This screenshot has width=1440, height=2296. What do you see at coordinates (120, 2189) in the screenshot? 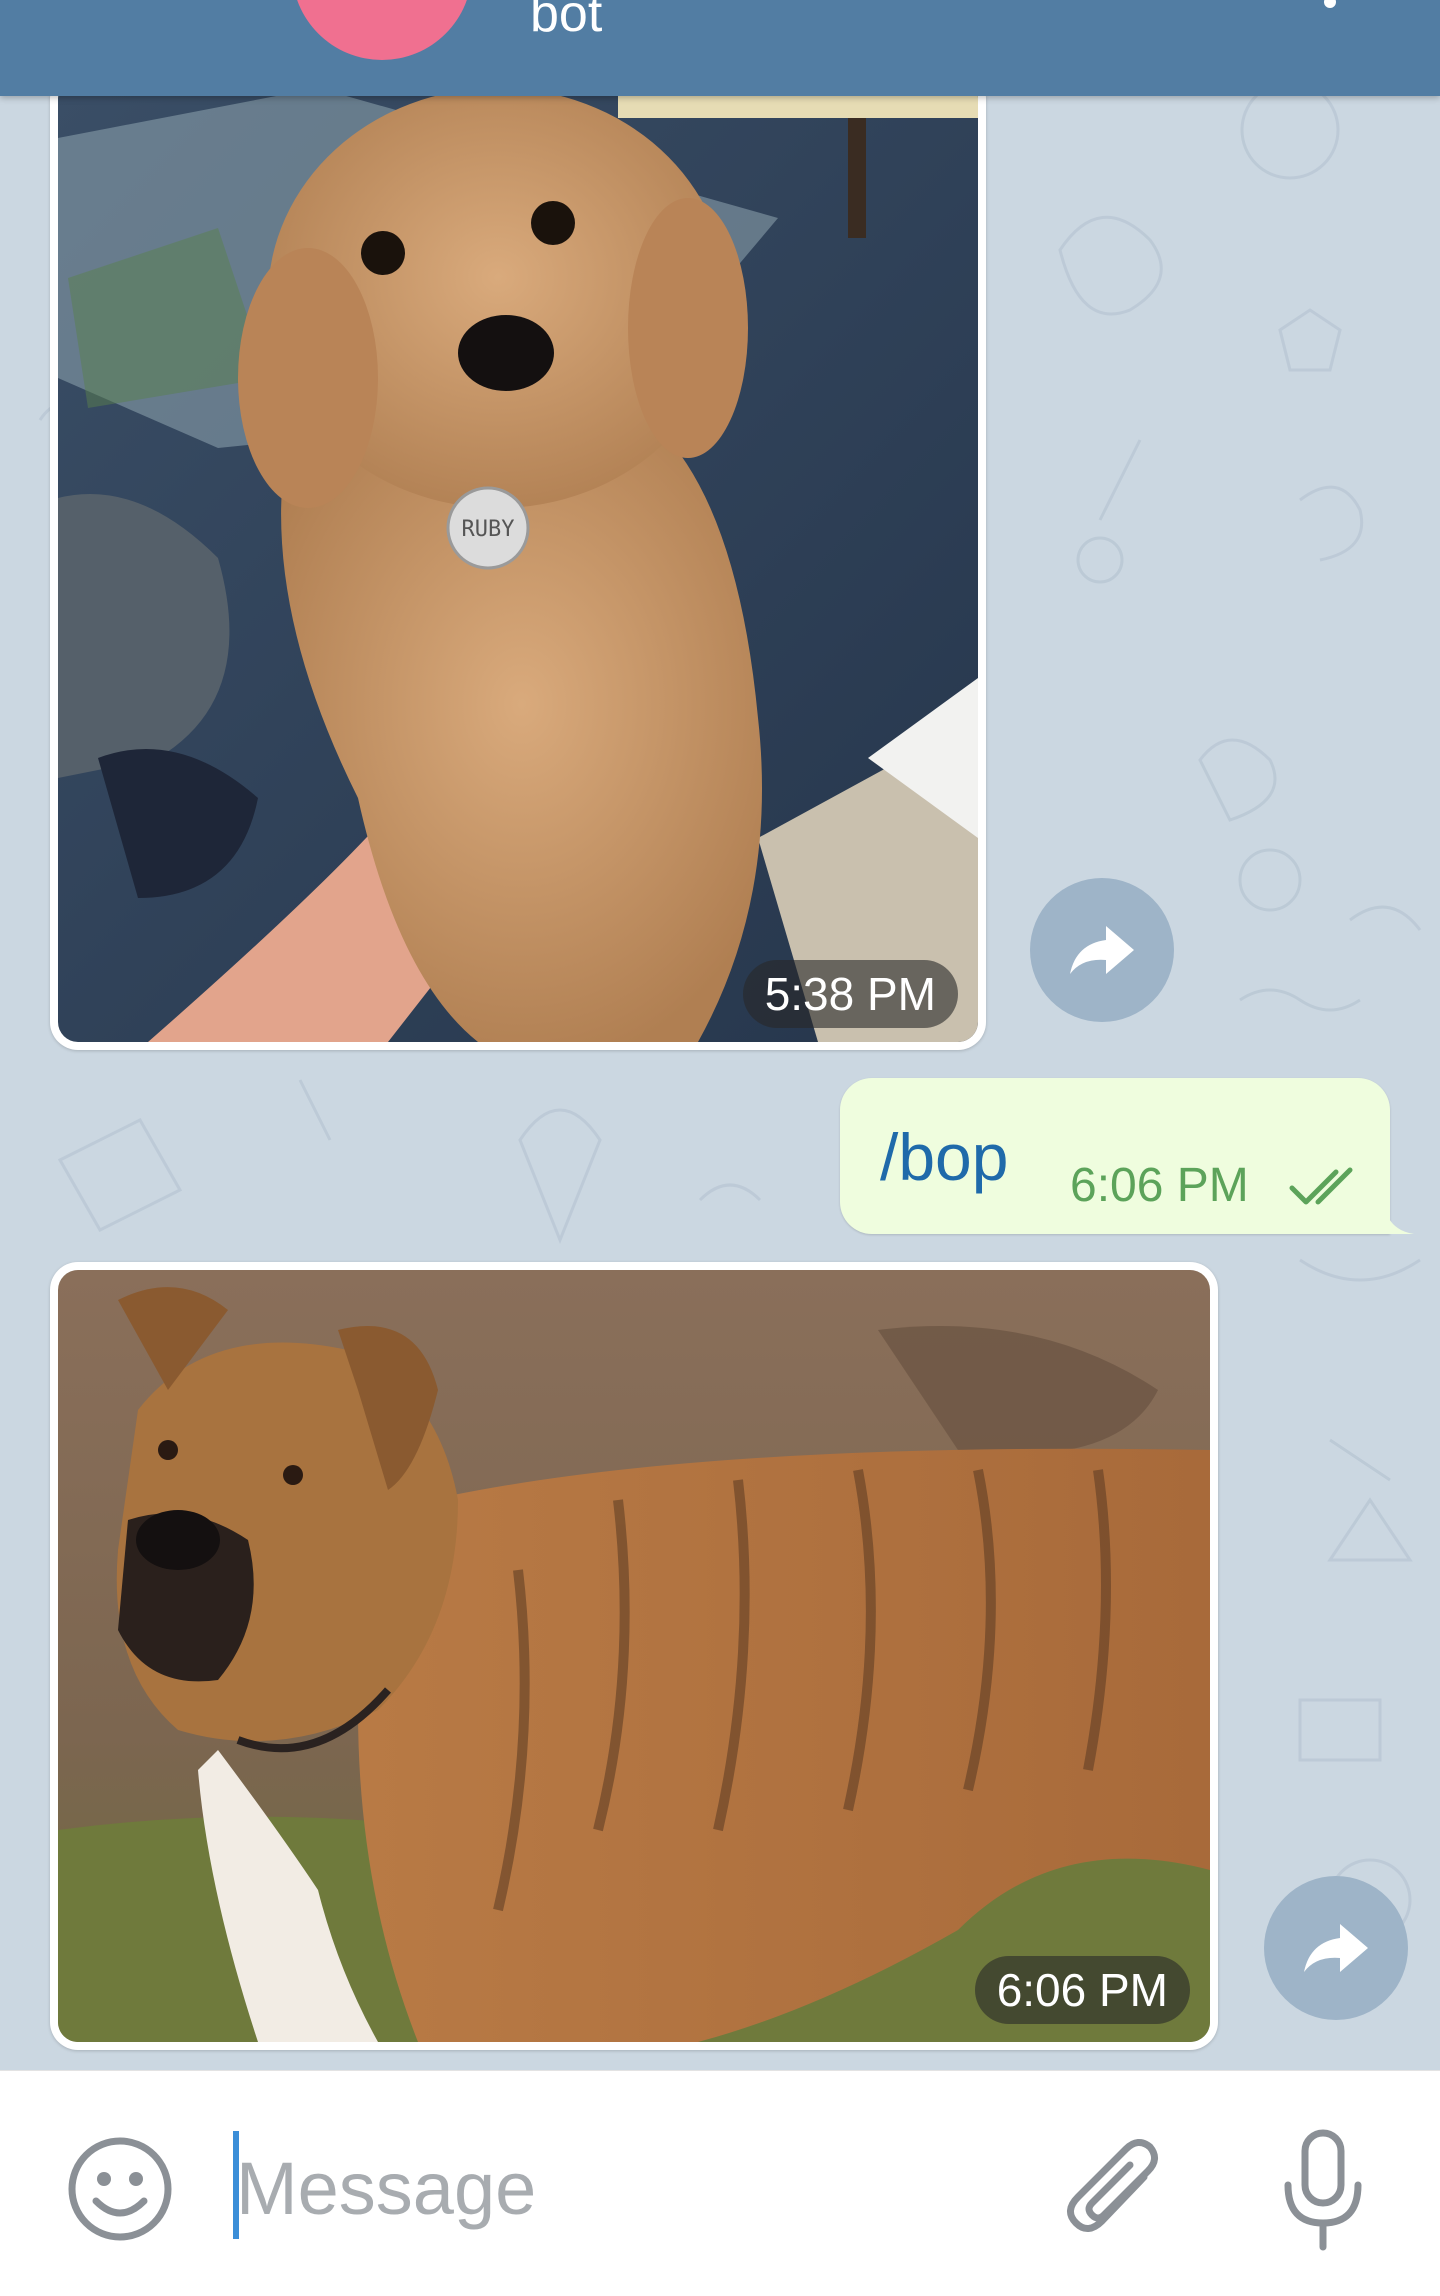
I see `smiley-icon` at bounding box center [120, 2189].